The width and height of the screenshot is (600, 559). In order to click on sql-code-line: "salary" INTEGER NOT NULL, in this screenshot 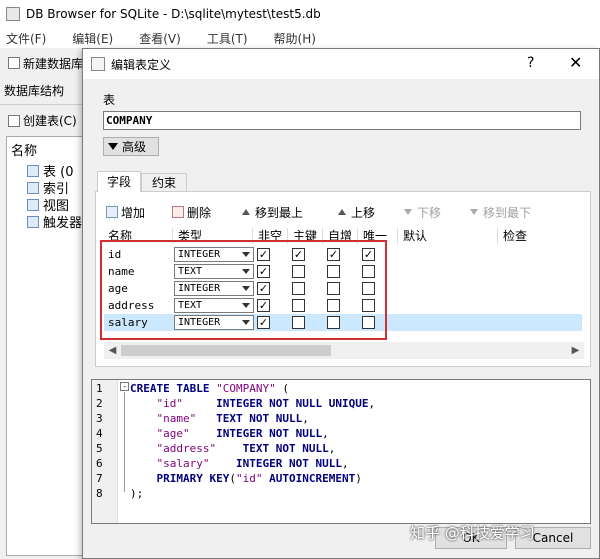, I will do `click(252, 463)`.